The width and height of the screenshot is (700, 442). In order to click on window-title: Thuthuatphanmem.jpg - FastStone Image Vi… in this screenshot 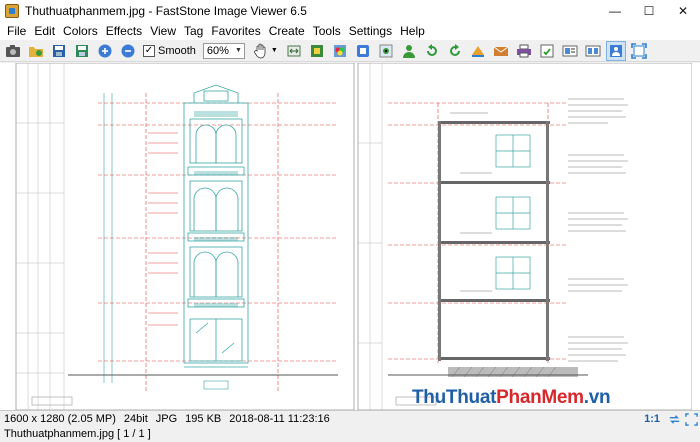, I will do `click(166, 11)`.